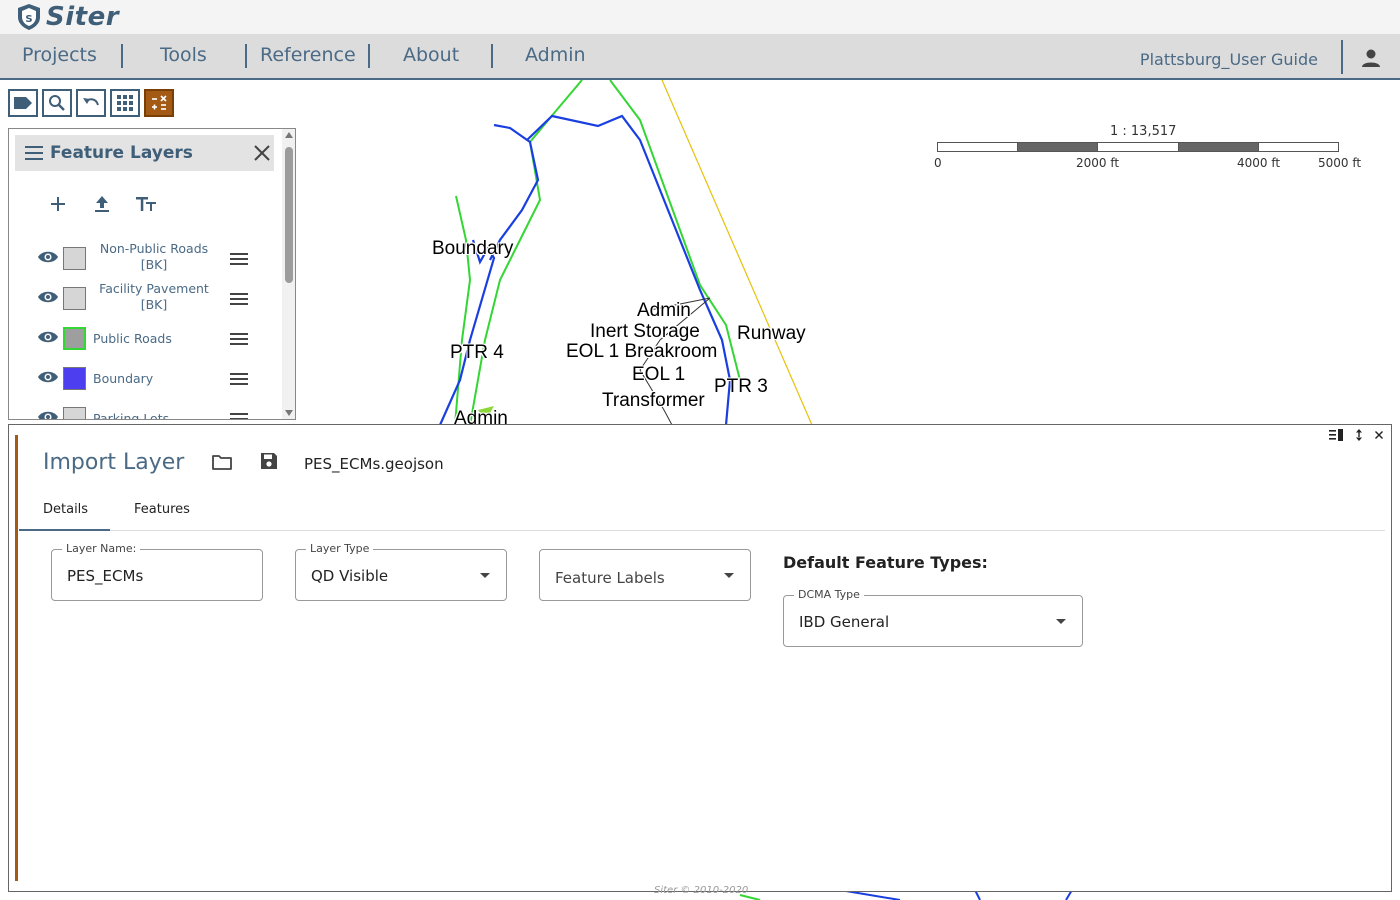 Image resolution: width=1400 pixels, height=900 pixels. What do you see at coordinates (183, 55) in the screenshot?
I see `nav-tools: Tools` at bounding box center [183, 55].